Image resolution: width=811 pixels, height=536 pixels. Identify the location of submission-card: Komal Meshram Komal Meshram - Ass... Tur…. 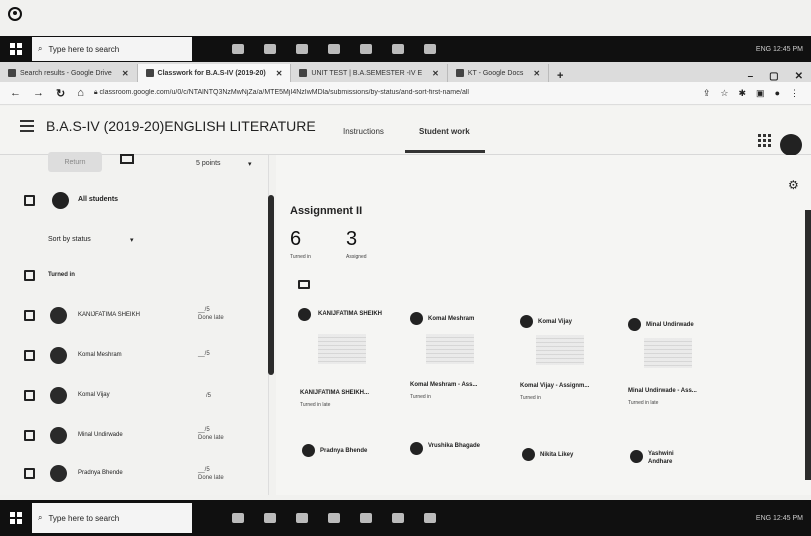
(460, 367).